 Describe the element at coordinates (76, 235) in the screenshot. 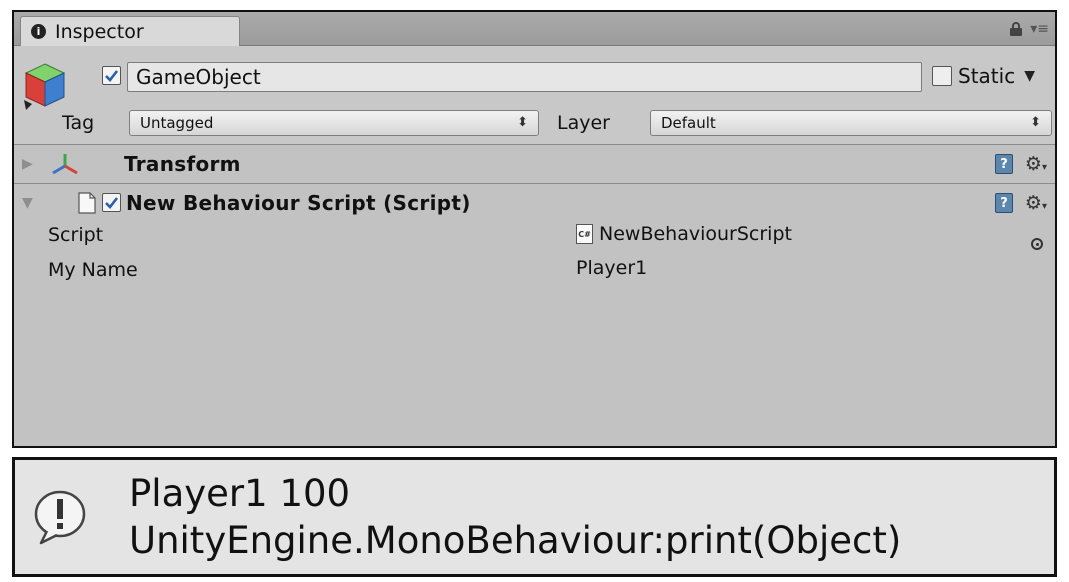

I see `script-property-label: Script` at that location.